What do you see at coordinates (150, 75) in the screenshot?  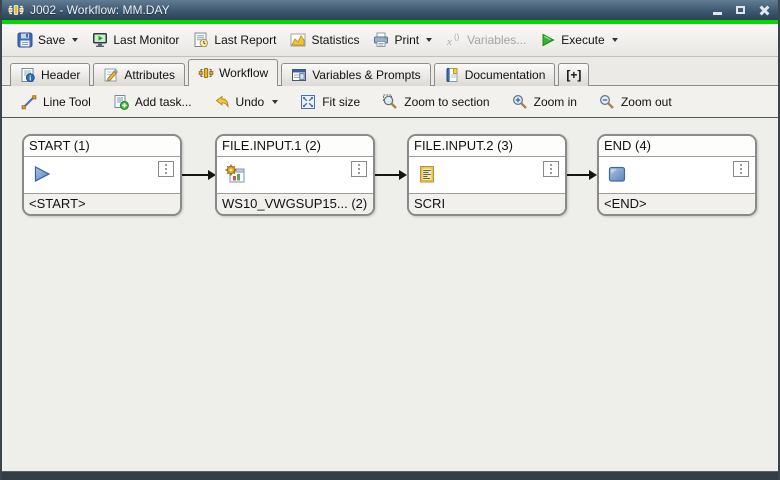 I see `tab-attributes-label: Attributes` at bounding box center [150, 75].